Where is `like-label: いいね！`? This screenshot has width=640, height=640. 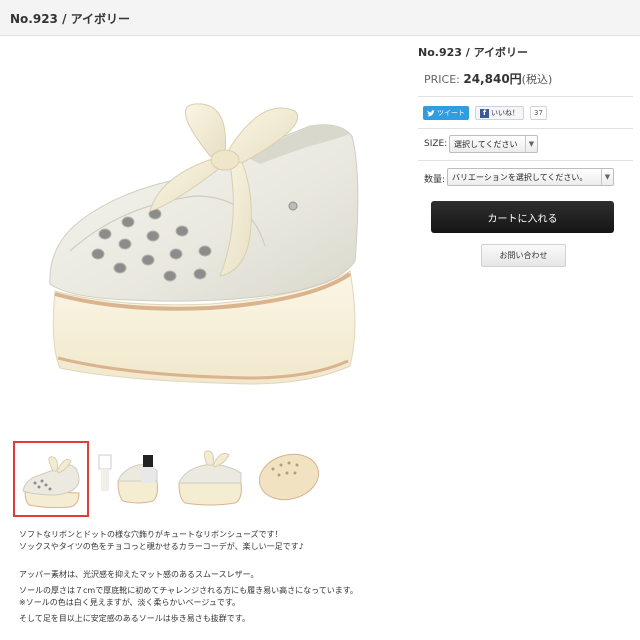 like-label: いいね！ is located at coordinates (505, 113).